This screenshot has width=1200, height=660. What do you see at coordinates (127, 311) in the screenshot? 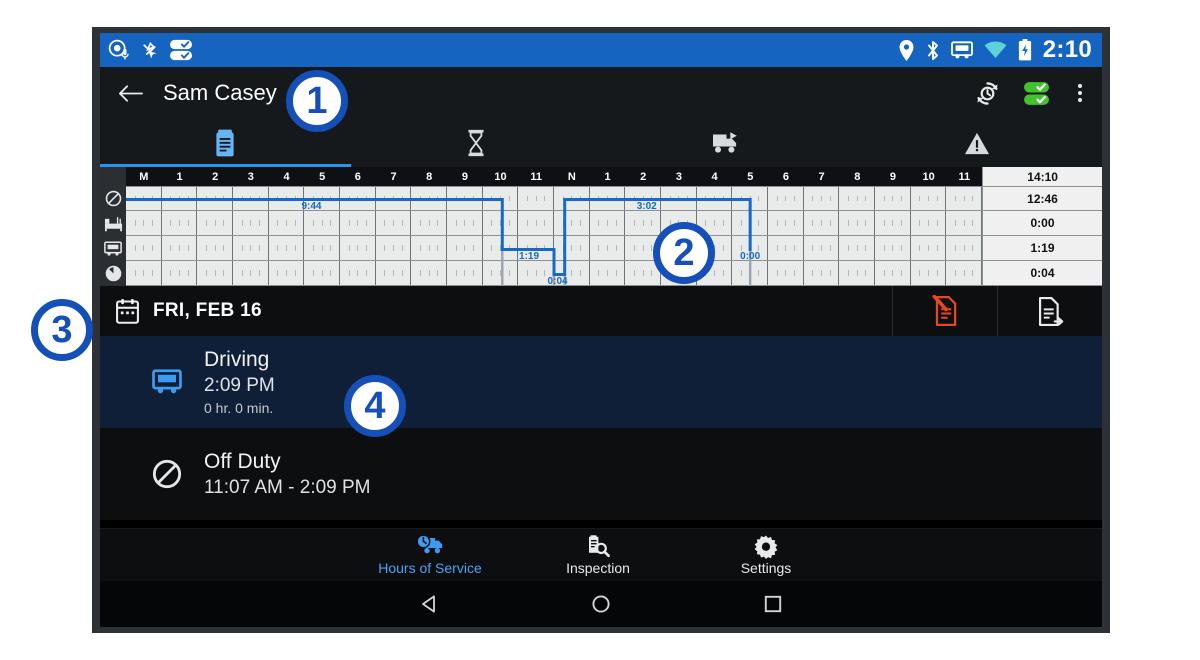
I see `calendar-icon` at bounding box center [127, 311].